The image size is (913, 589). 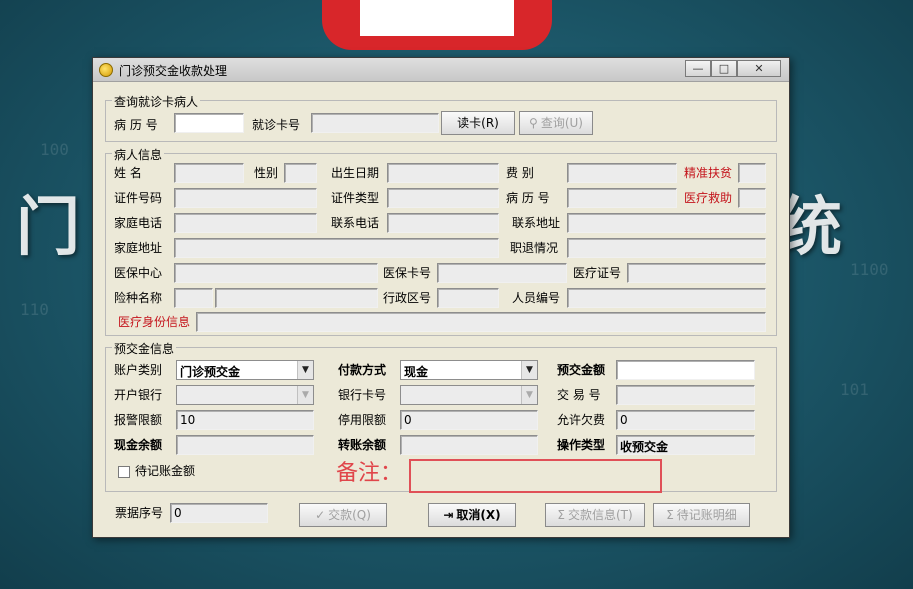 I want to click on contact-phone-field, so click(x=443, y=223).